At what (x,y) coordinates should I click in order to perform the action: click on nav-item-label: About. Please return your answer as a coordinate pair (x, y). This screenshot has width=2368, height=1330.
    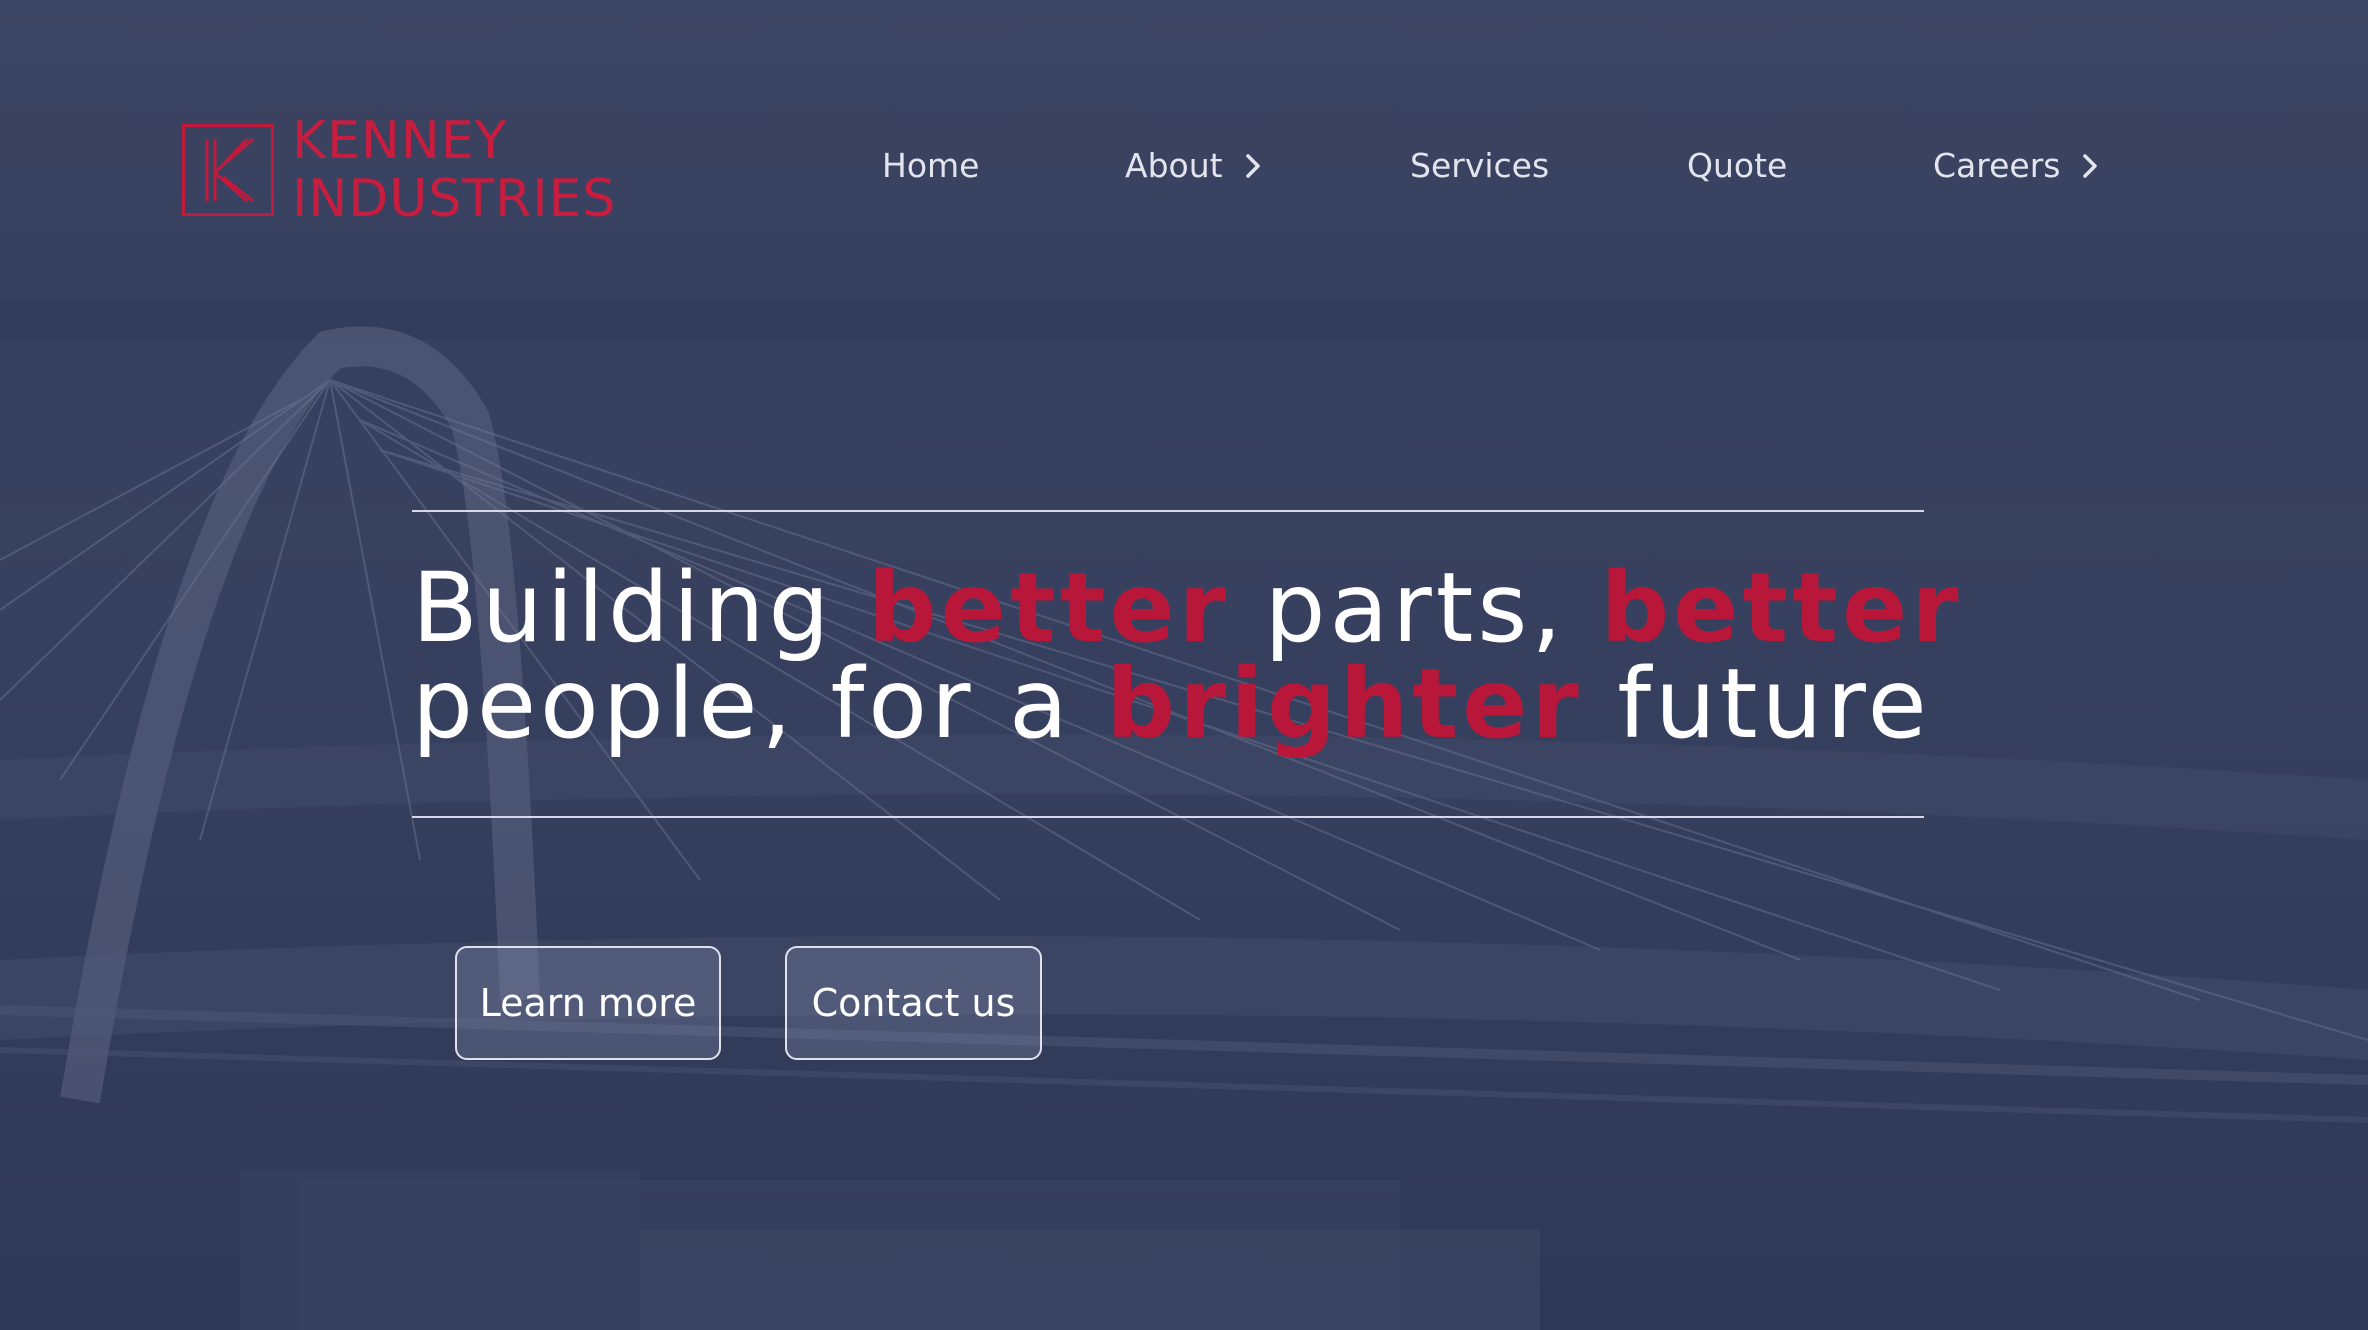
    Looking at the image, I should click on (1174, 165).